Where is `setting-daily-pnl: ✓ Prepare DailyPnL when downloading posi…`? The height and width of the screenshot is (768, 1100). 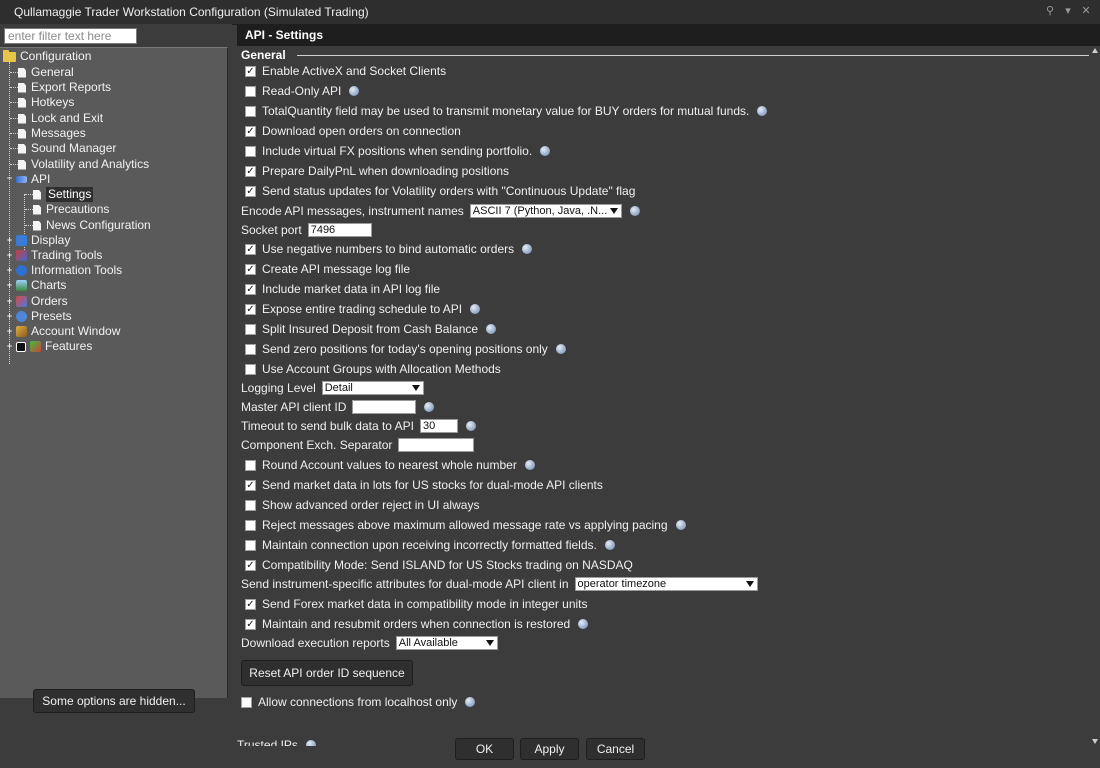 setting-daily-pnl: ✓ Prepare DailyPnL when downloading posi… is located at coordinates (377, 171).